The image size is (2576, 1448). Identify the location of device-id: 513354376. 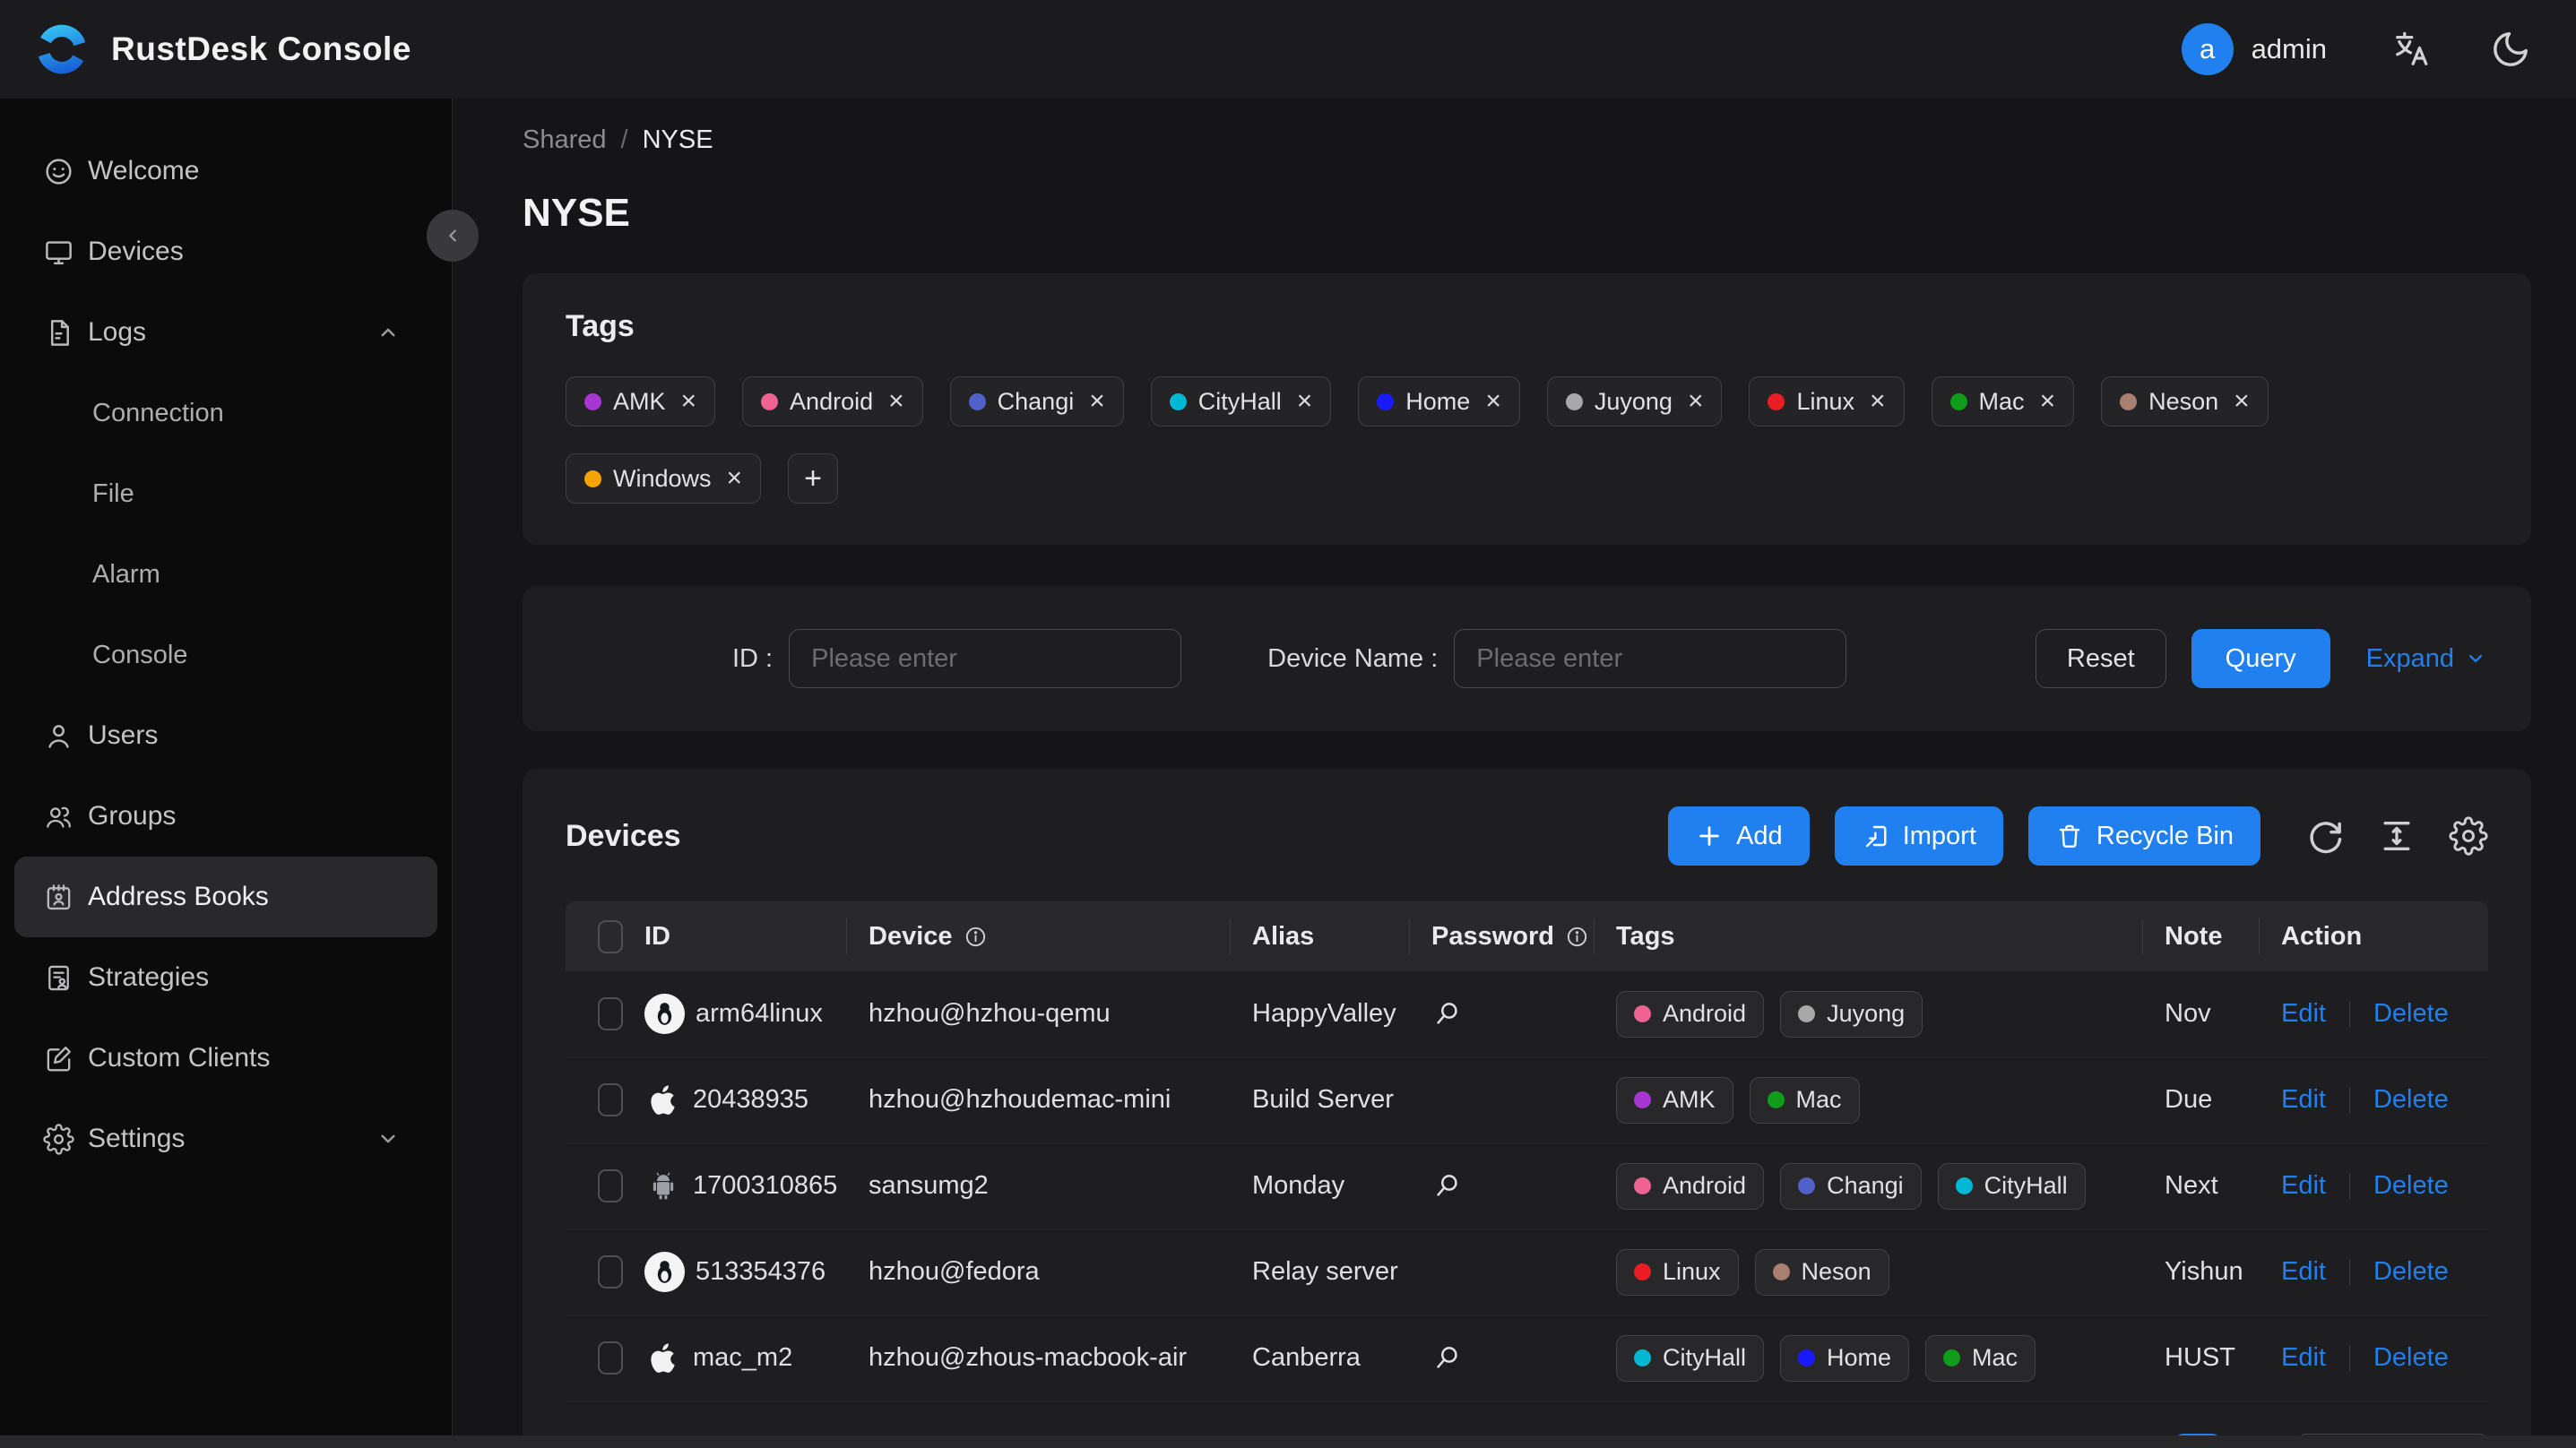
(761, 1272).